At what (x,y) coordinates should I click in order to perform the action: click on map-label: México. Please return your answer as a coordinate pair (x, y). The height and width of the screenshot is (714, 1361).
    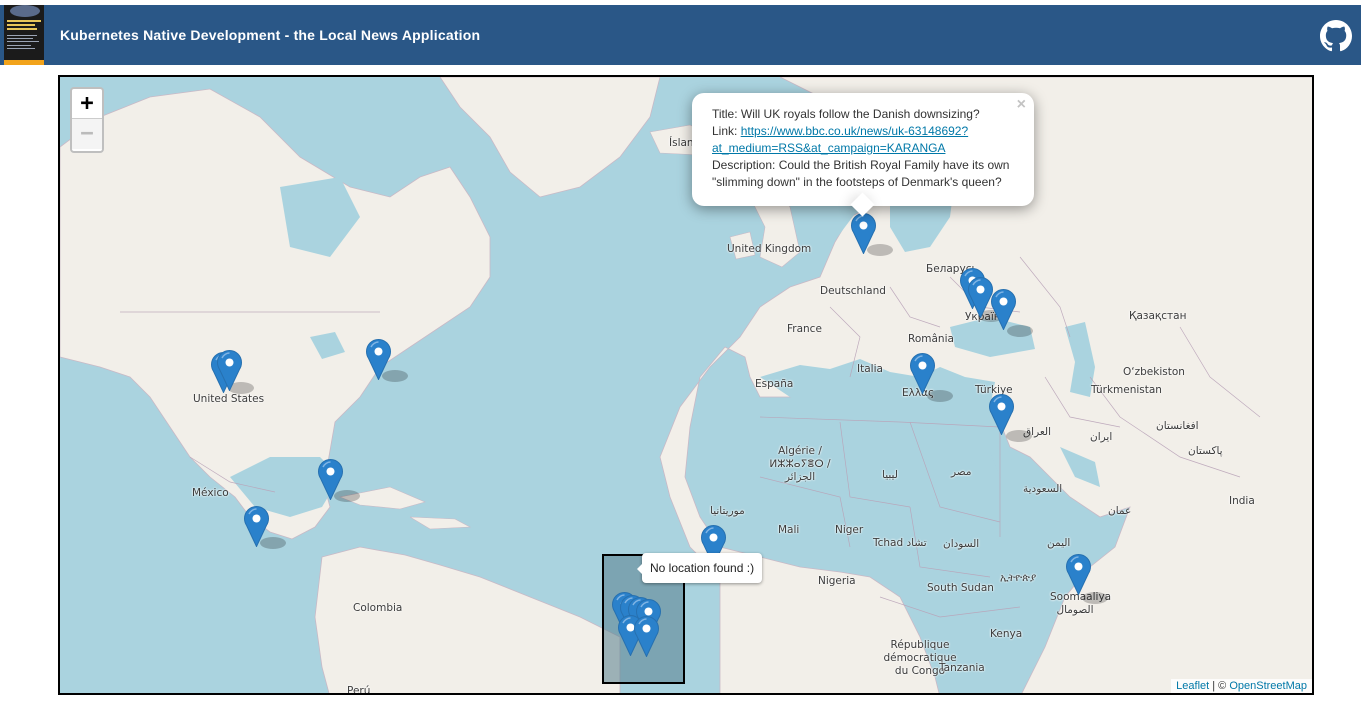
    Looking at the image, I should click on (210, 493).